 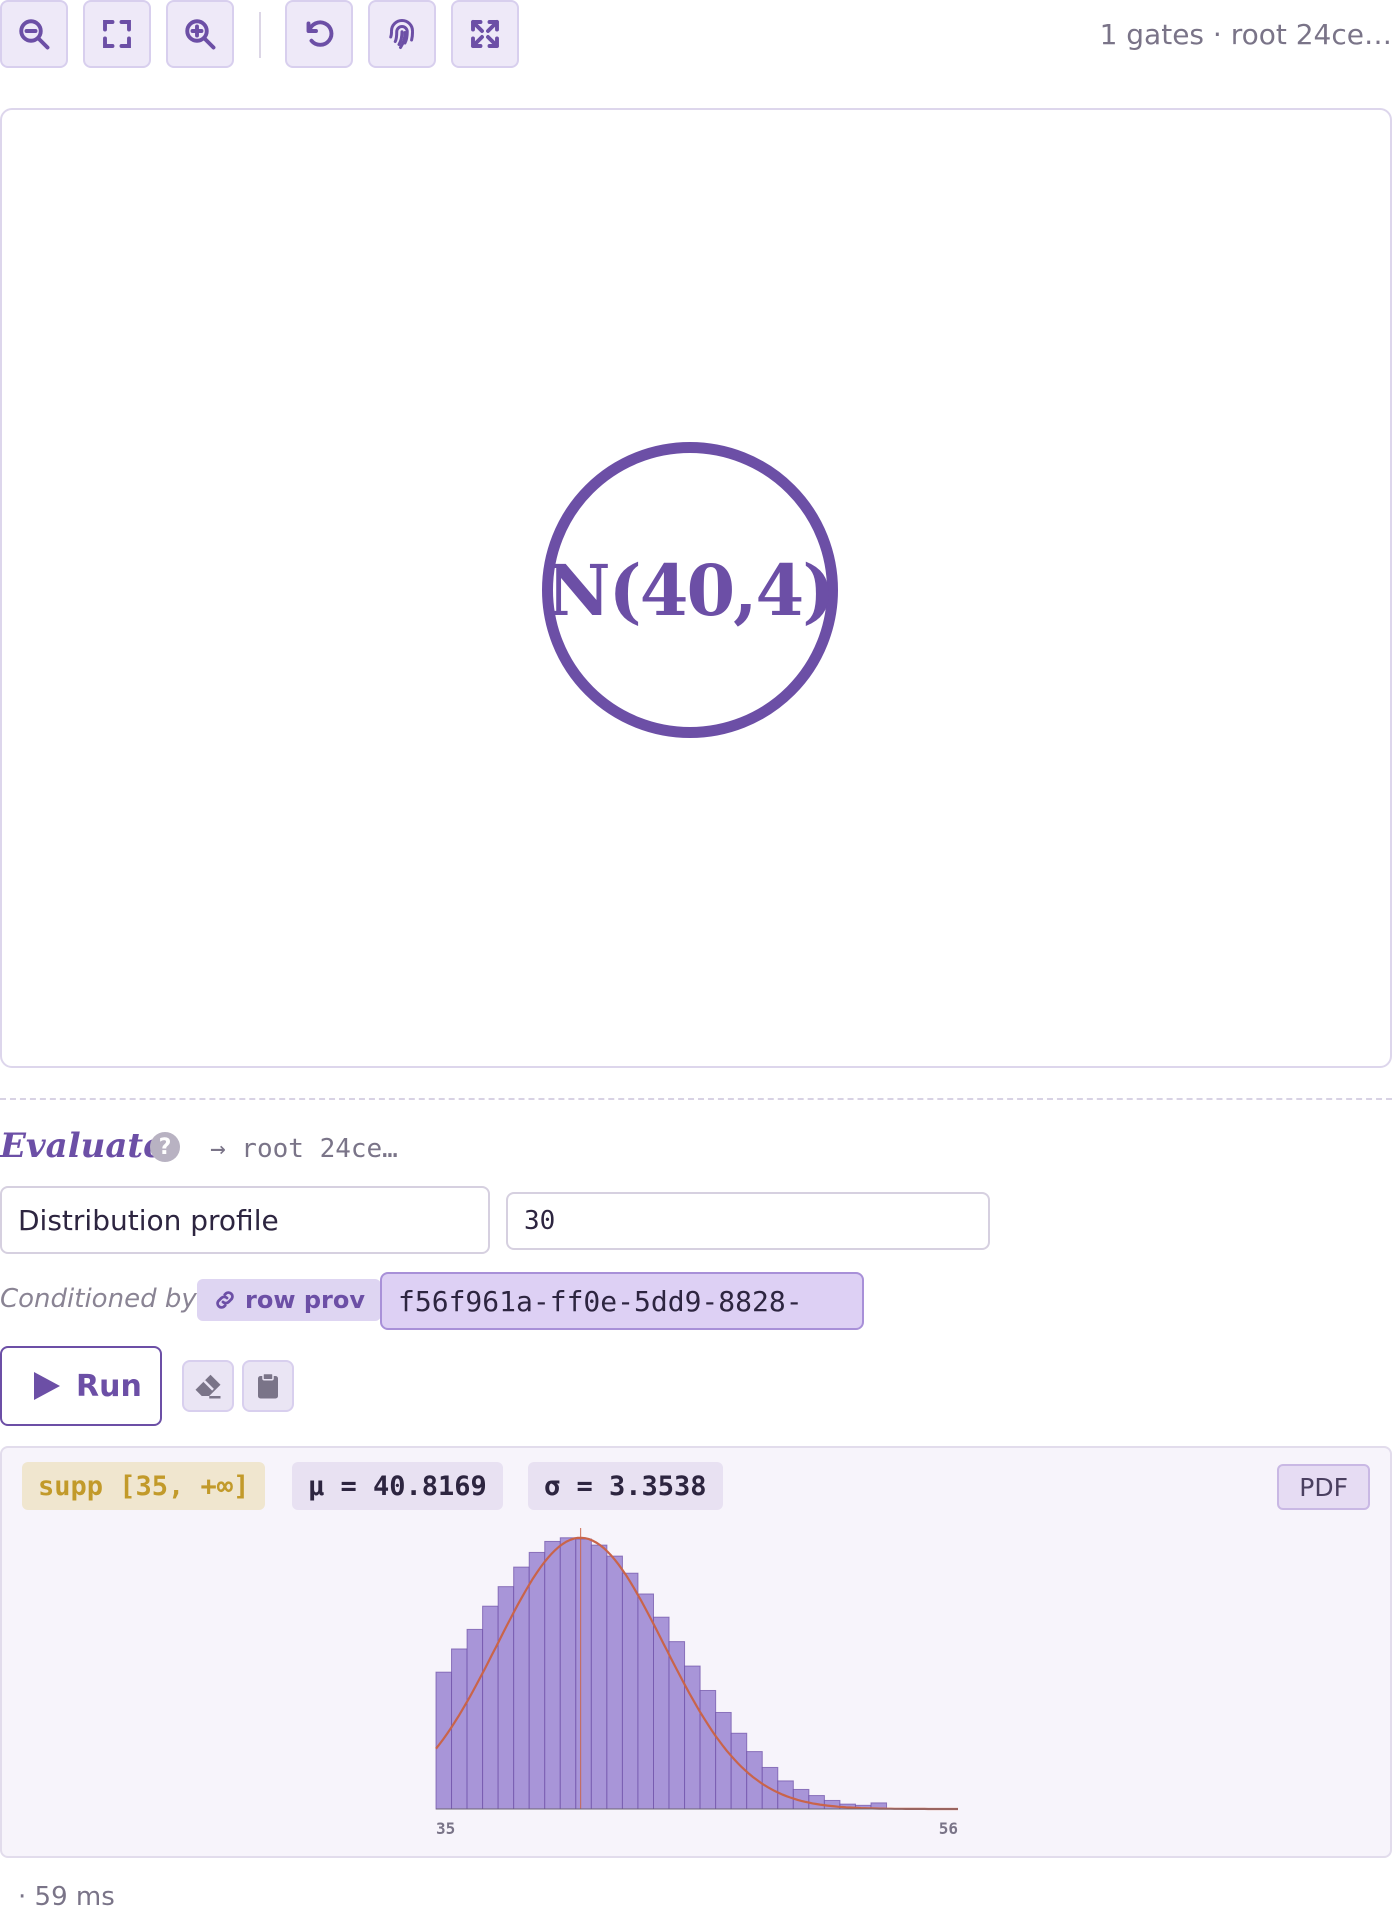 I want to click on support-chip: supp [35, +∞], so click(x=144, y=1486).